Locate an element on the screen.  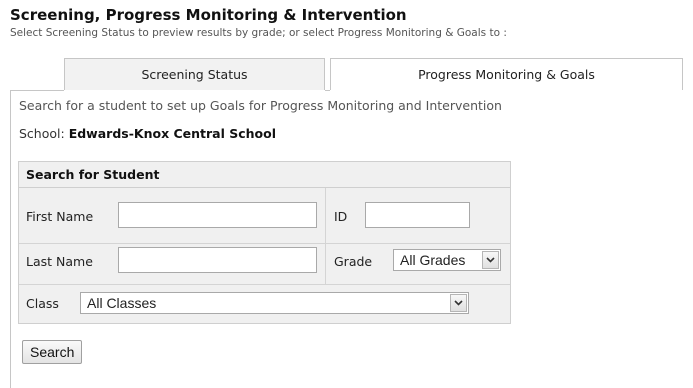
search-button: Search is located at coordinates (52, 352).